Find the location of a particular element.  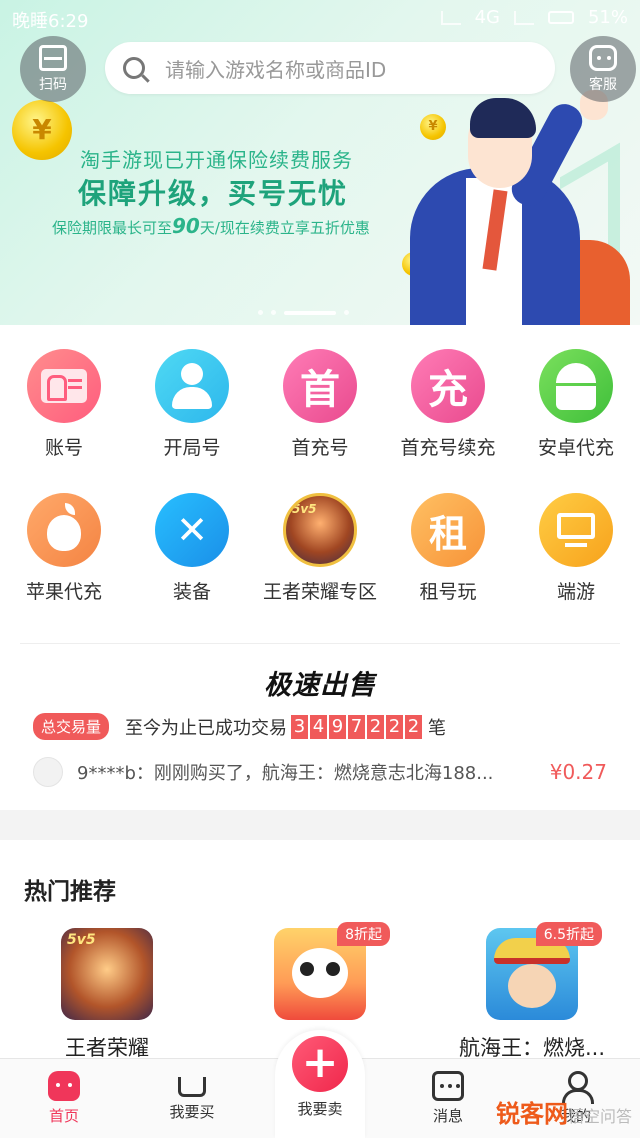

banner-subtext: 保险期限最长可至90天/现在续费立享五折优惠 is located at coordinates (211, 226).